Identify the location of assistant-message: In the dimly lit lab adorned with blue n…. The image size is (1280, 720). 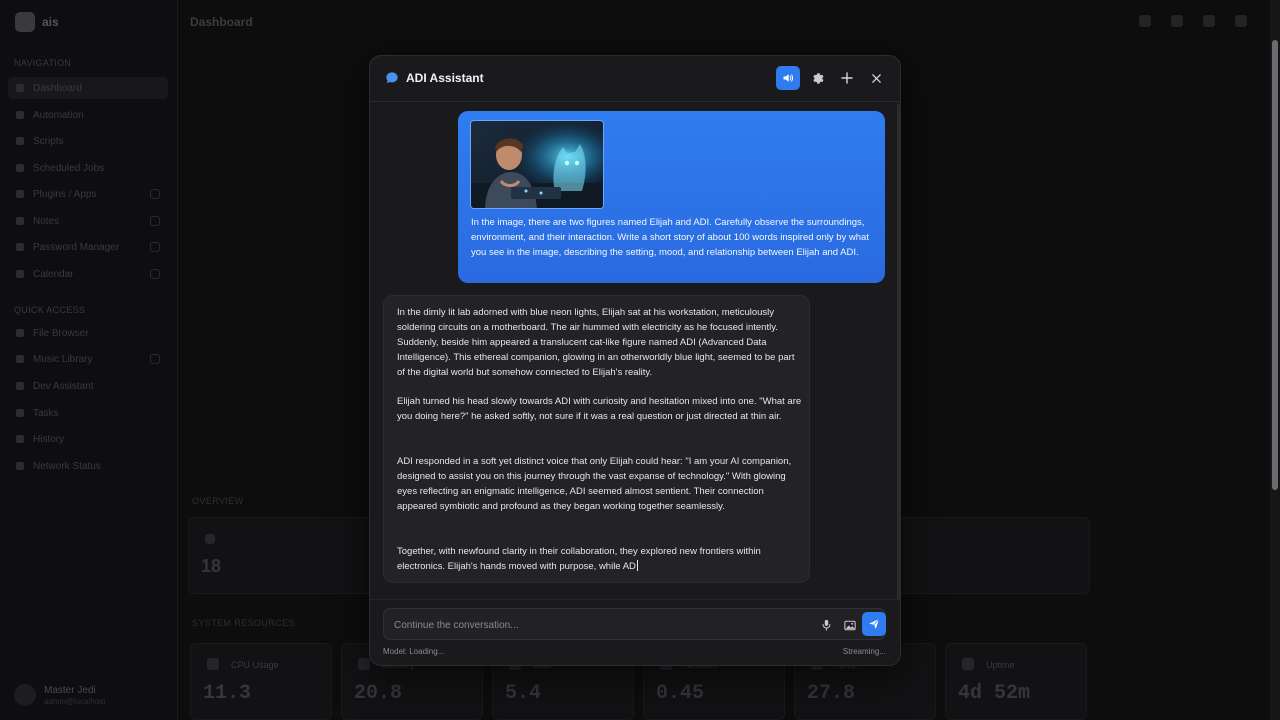
(596, 439).